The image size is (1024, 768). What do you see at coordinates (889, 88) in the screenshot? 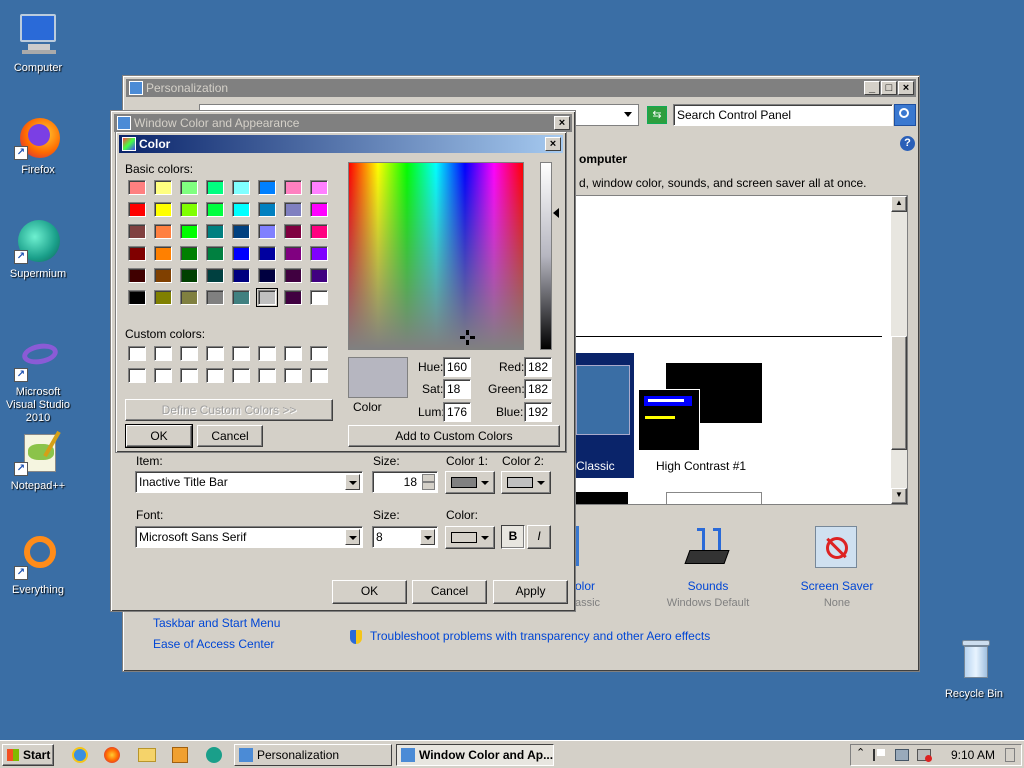
I see `maximize-button: □` at bounding box center [889, 88].